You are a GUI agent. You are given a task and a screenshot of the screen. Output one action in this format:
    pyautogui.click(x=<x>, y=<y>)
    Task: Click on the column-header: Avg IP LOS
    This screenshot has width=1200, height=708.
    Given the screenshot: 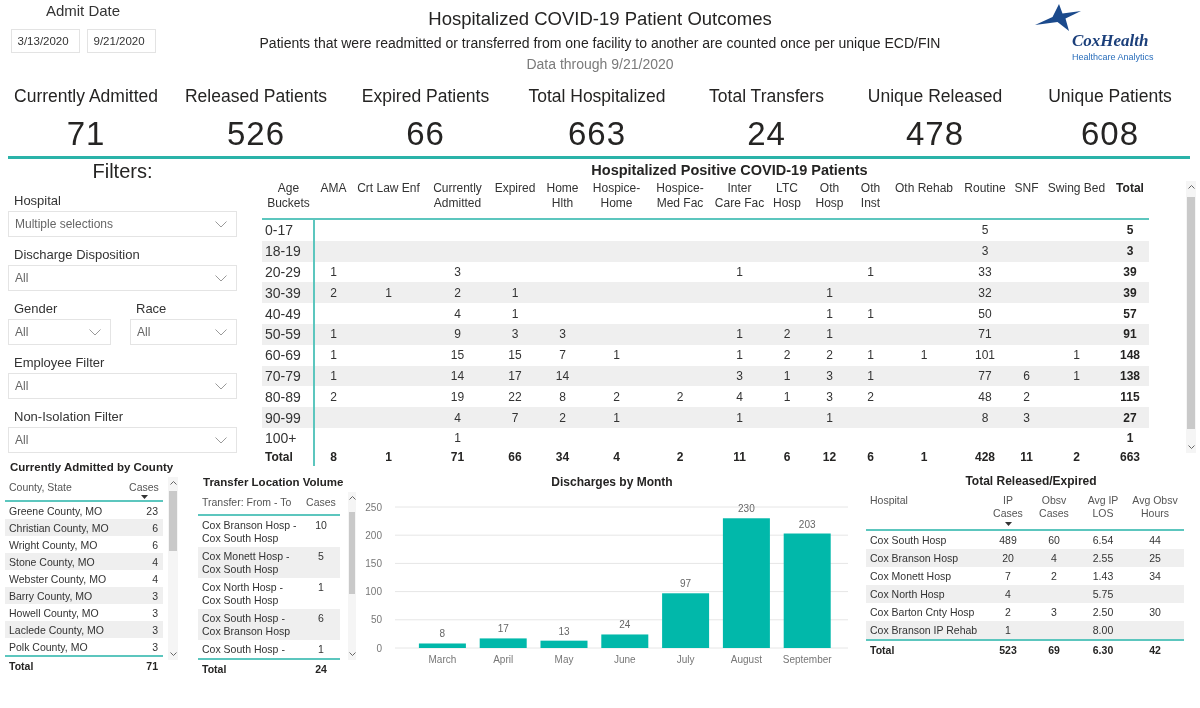 What is the action you would take?
    pyautogui.click(x=1103, y=511)
    